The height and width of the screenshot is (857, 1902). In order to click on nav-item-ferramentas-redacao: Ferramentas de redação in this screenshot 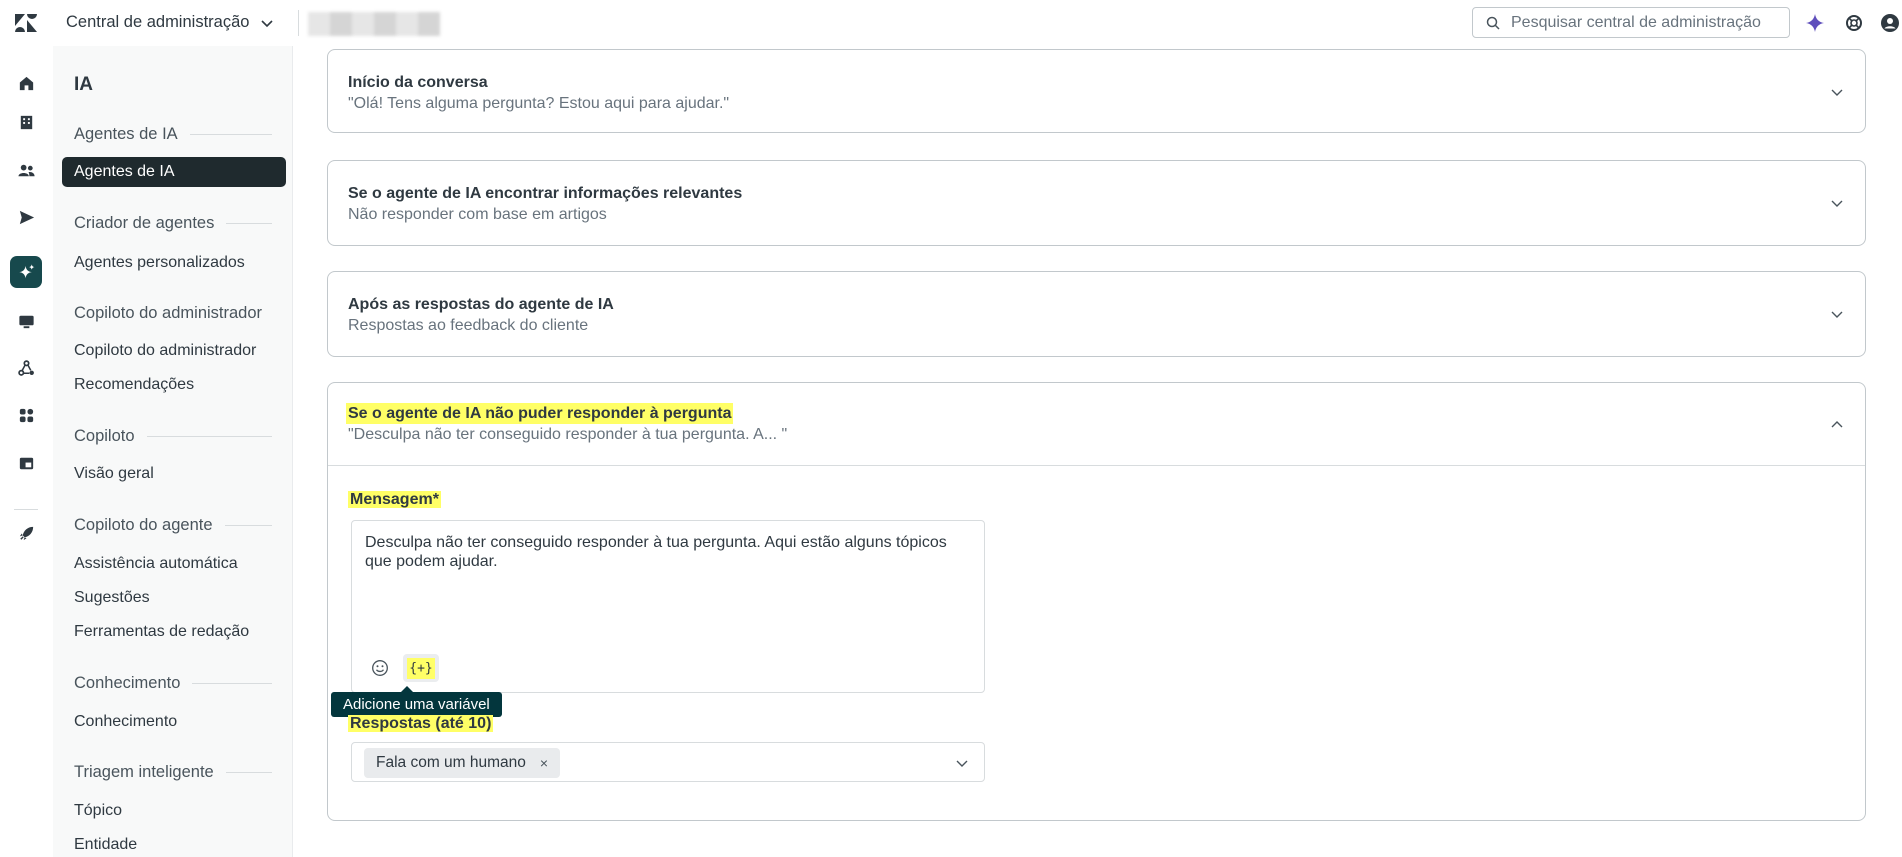, I will do `click(161, 632)`.